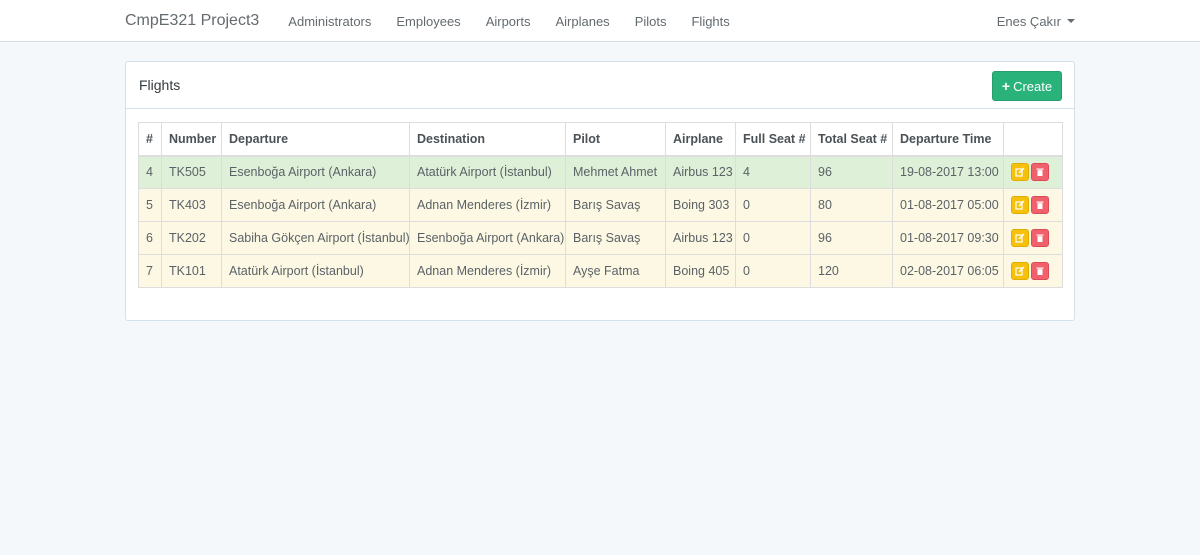 The image size is (1200, 555). I want to click on create-button: + Create, so click(1027, 86).